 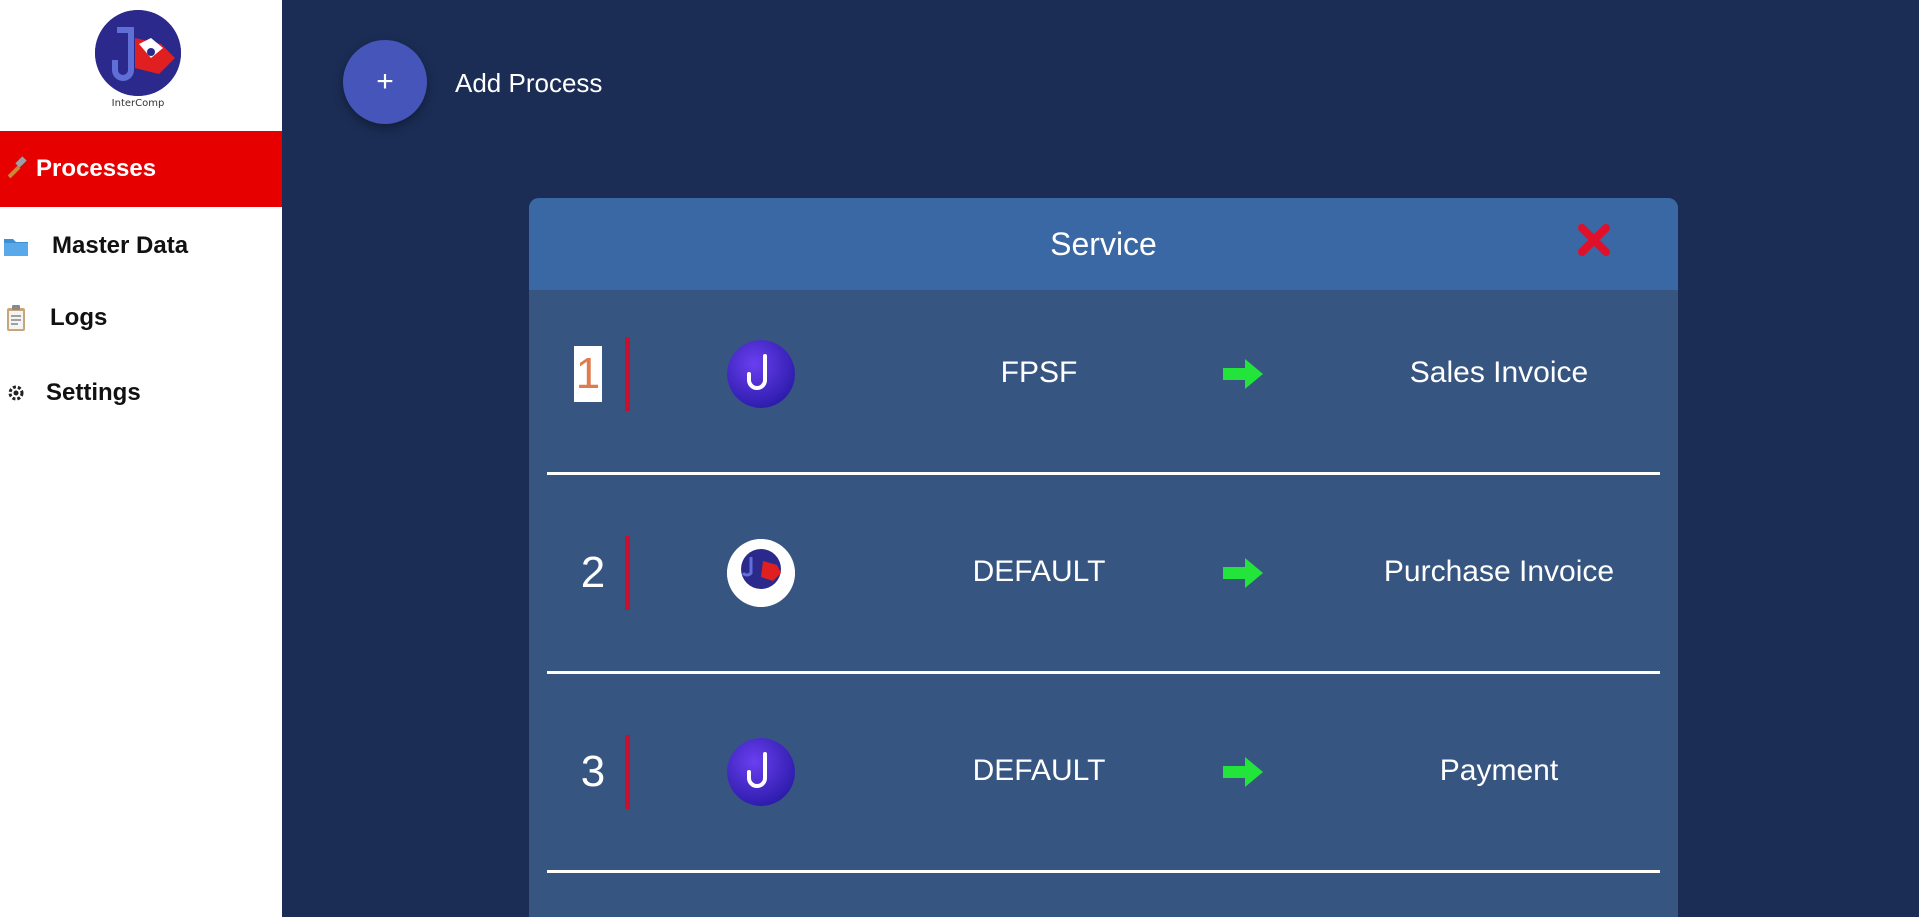 I want to click on sidebar-item-logs: Logs, so click(x=141, y=318).